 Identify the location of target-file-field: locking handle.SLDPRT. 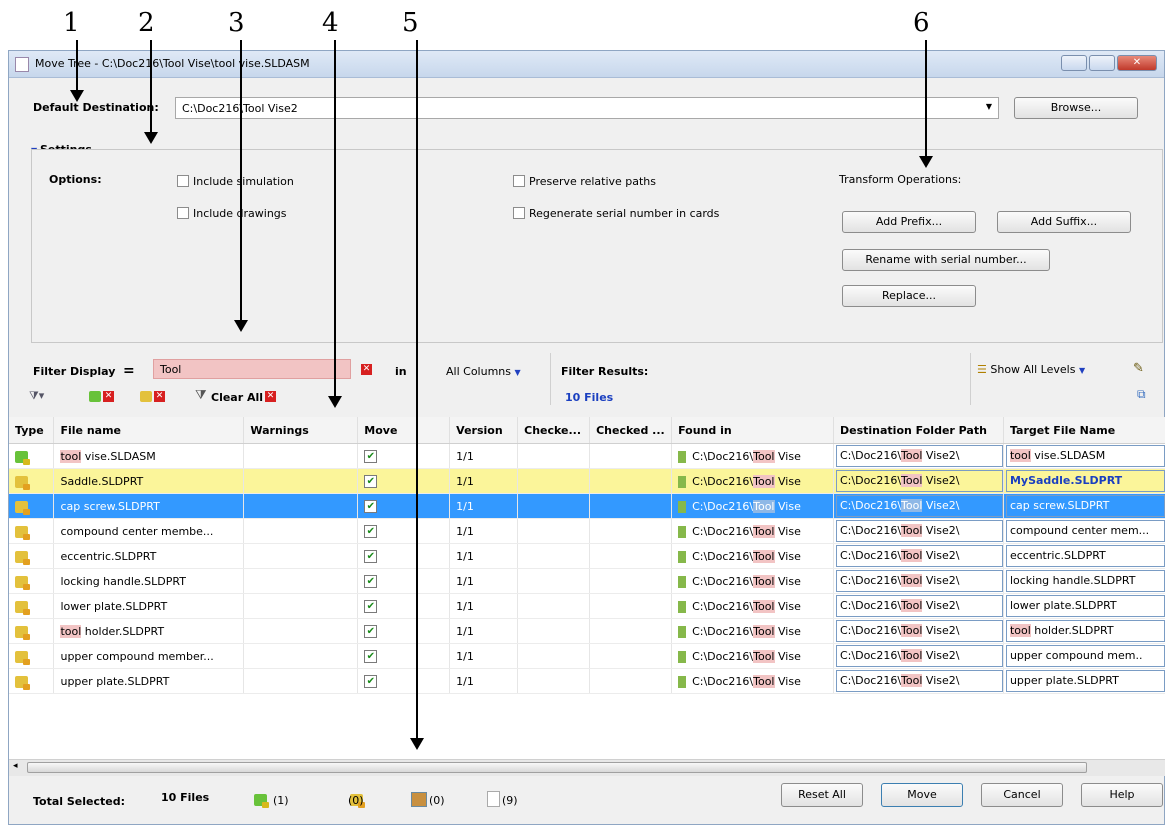
(1085, 581).